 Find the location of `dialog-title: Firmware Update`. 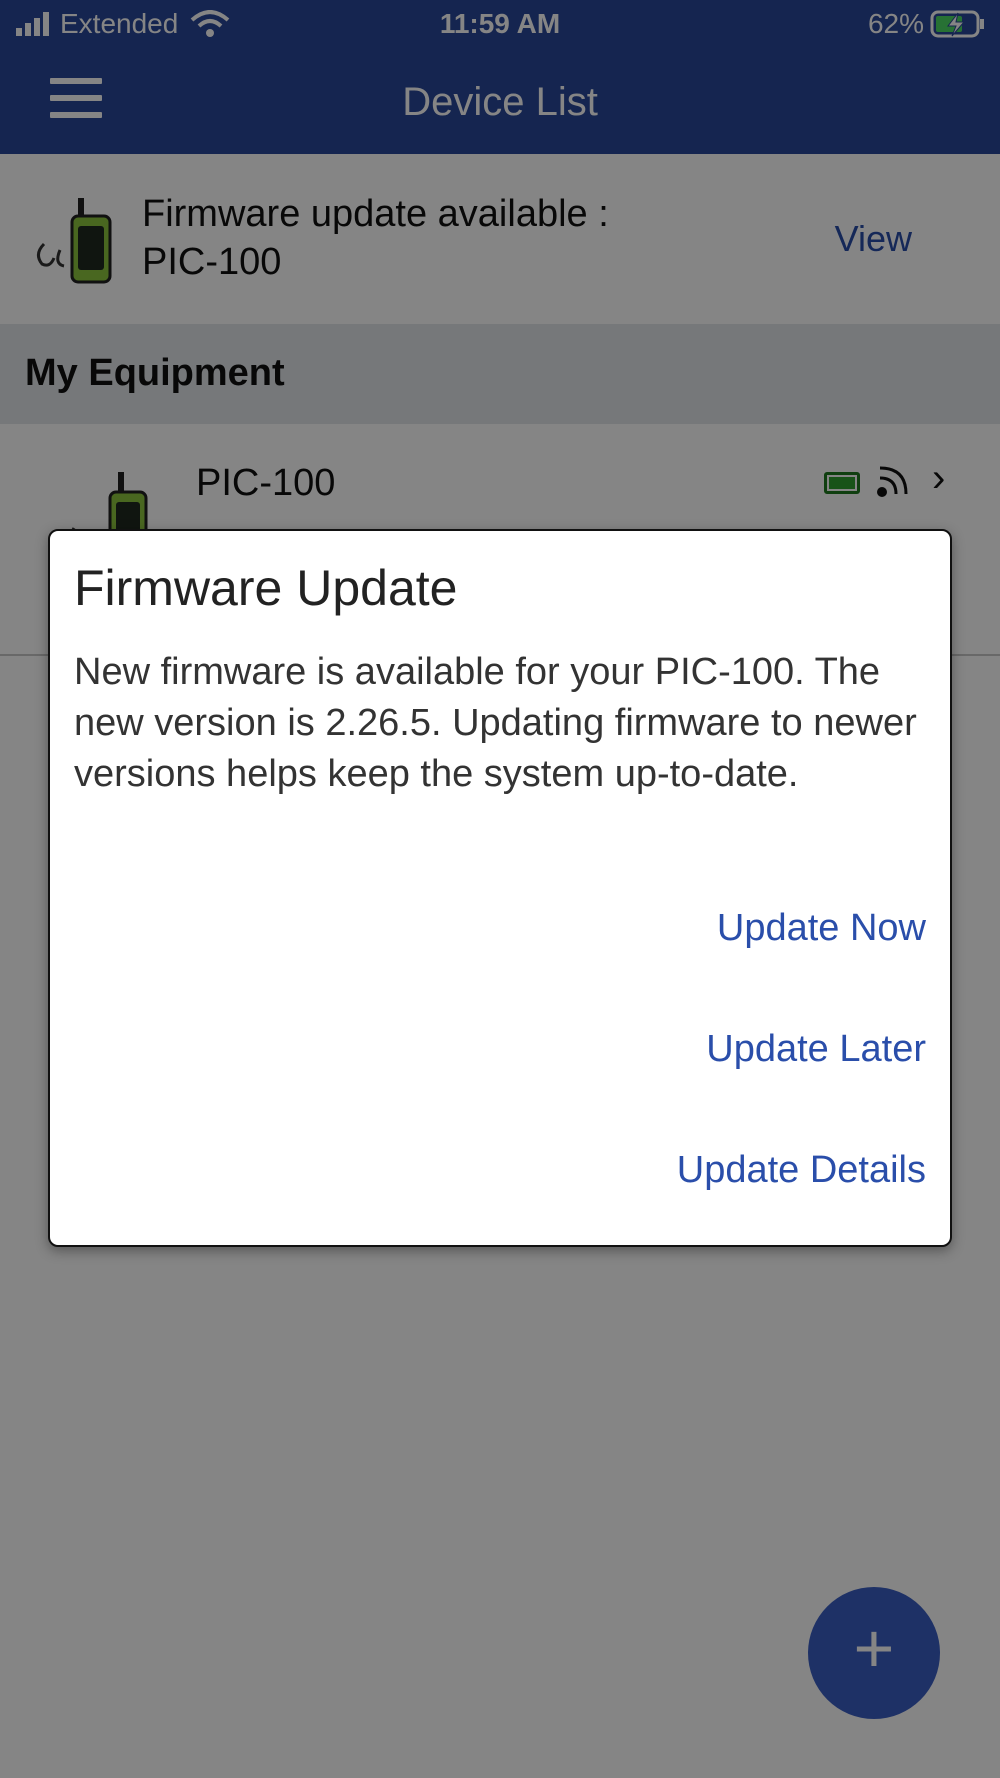

dialog-title: Firmware Update is located at coordinates (266, 588).